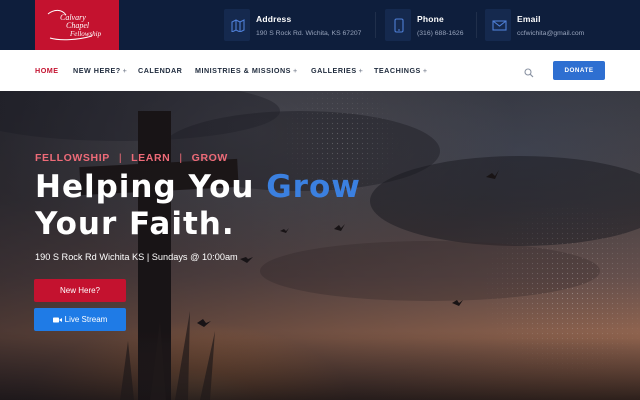 The height and width of the screenshot is (400, 640). What do you see at coordinates (440, 33) in the screenshot?
I see `contact-phone-value: (316) 688-1626` at bounding box center [440, 33].